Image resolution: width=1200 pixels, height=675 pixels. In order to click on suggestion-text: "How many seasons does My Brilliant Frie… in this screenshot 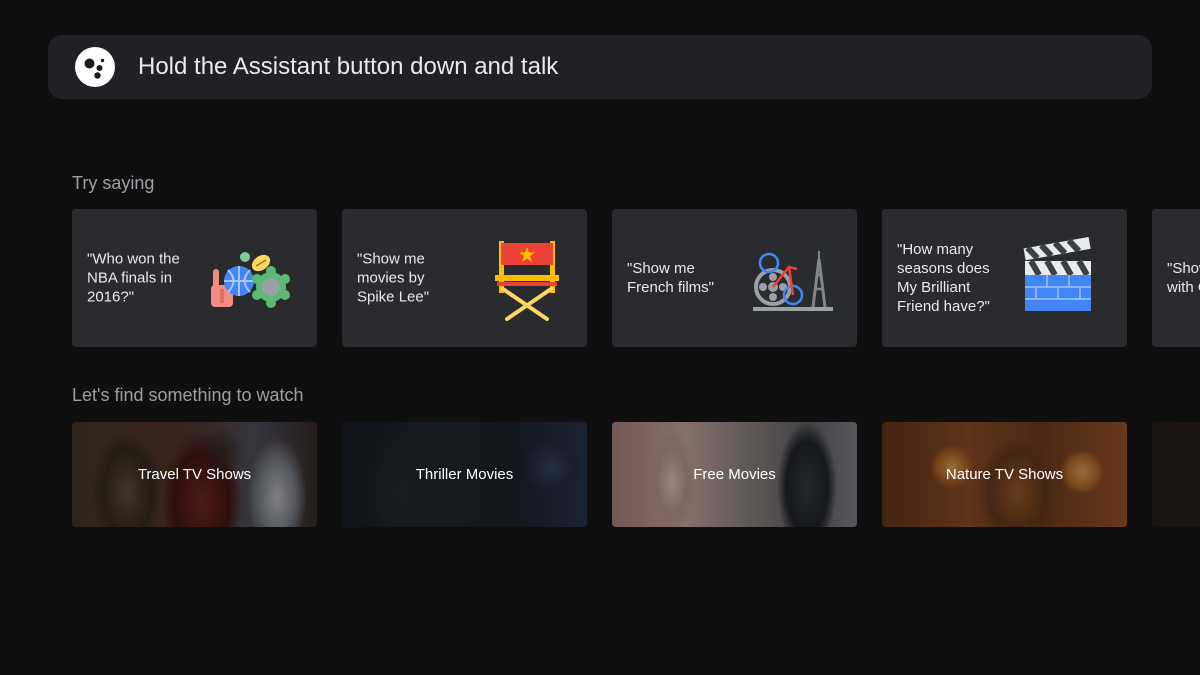, I will do `click(943, 278)`.